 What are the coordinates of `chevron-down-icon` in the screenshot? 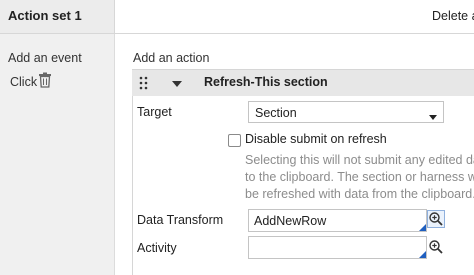 It's located at (433, 115).